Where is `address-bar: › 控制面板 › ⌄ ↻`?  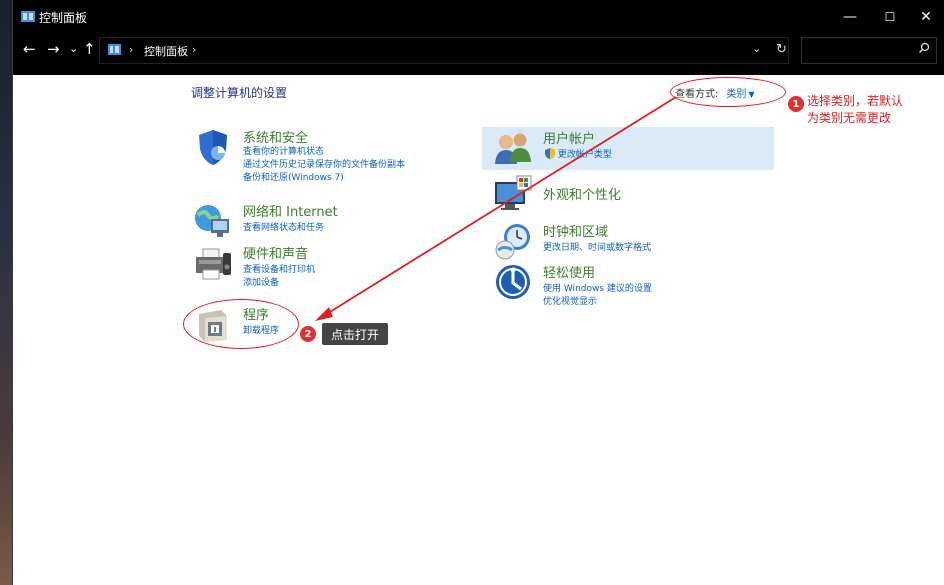
address-bar: › 控制面板 › ⌄ ↻ is located at coordinates (444, 50).